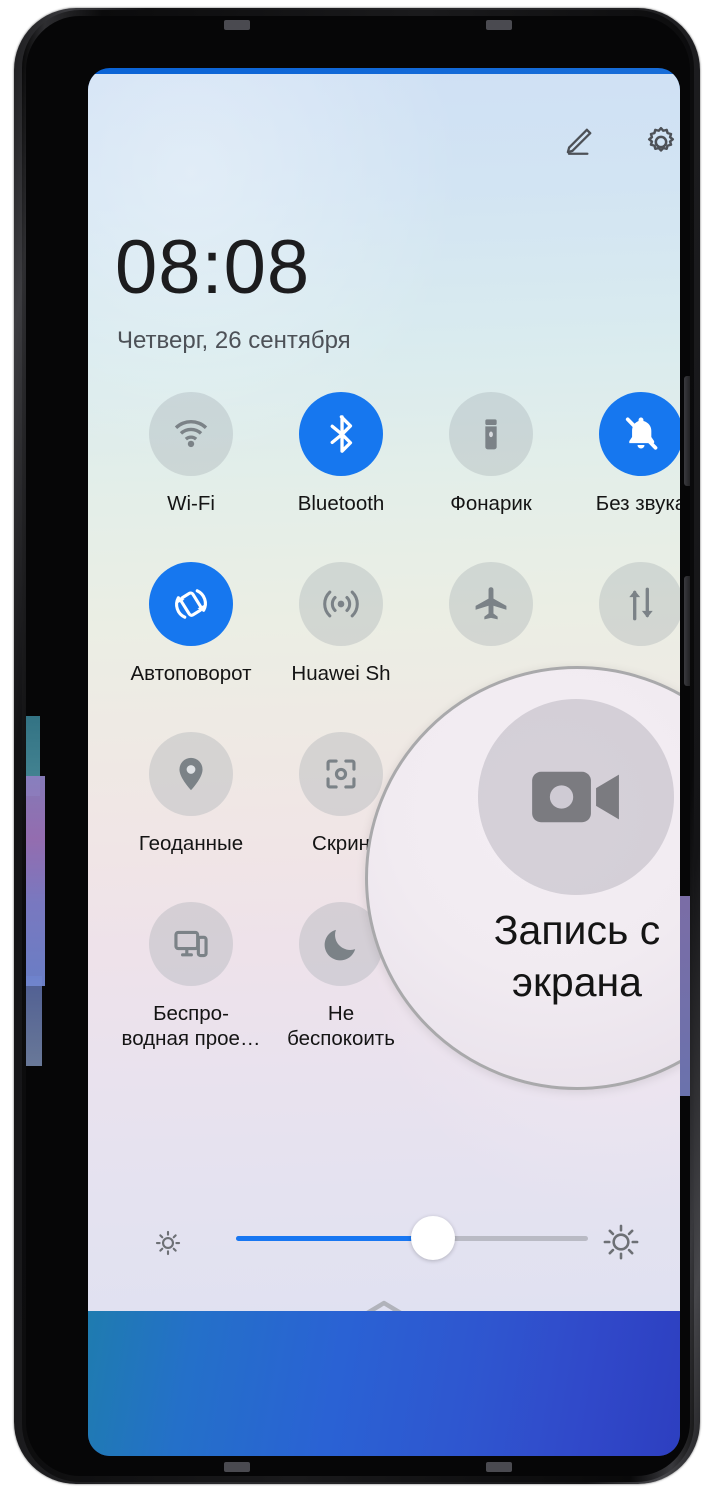  I want to click on toggle-location-circle, so click(191, 774).